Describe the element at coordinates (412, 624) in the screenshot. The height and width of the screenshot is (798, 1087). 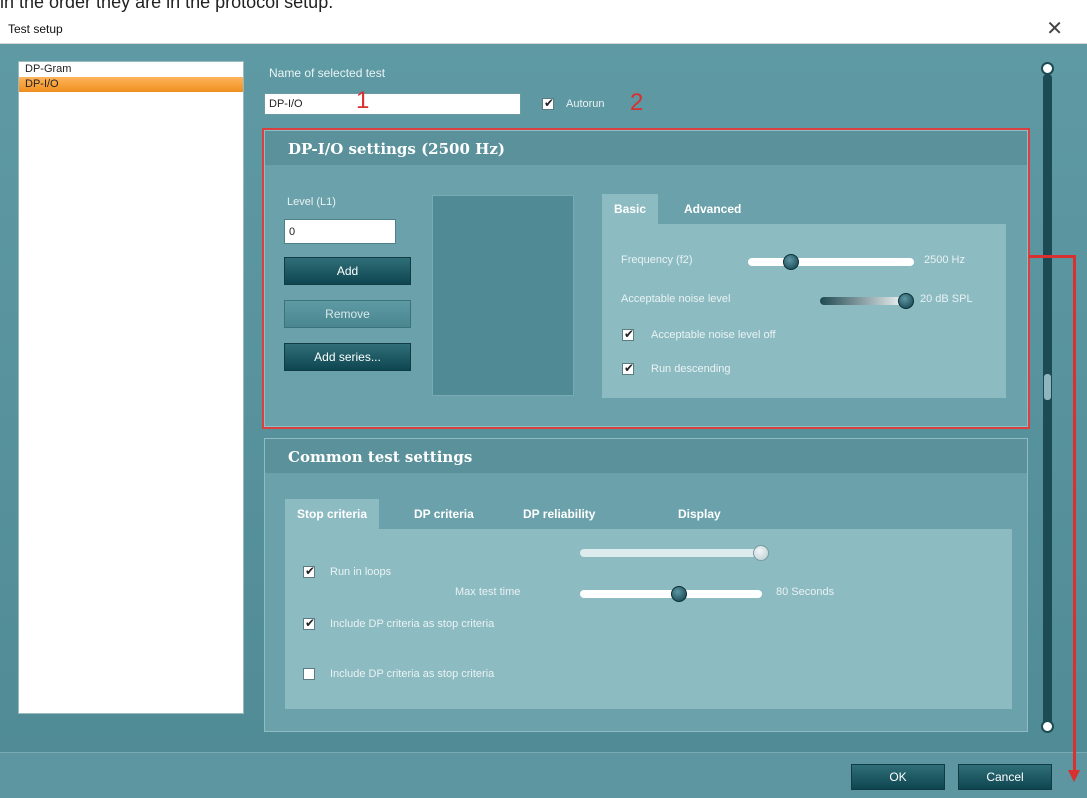
I see `include-dp-criteria-label-1: Include DP criteria as stop criteria` at that location.